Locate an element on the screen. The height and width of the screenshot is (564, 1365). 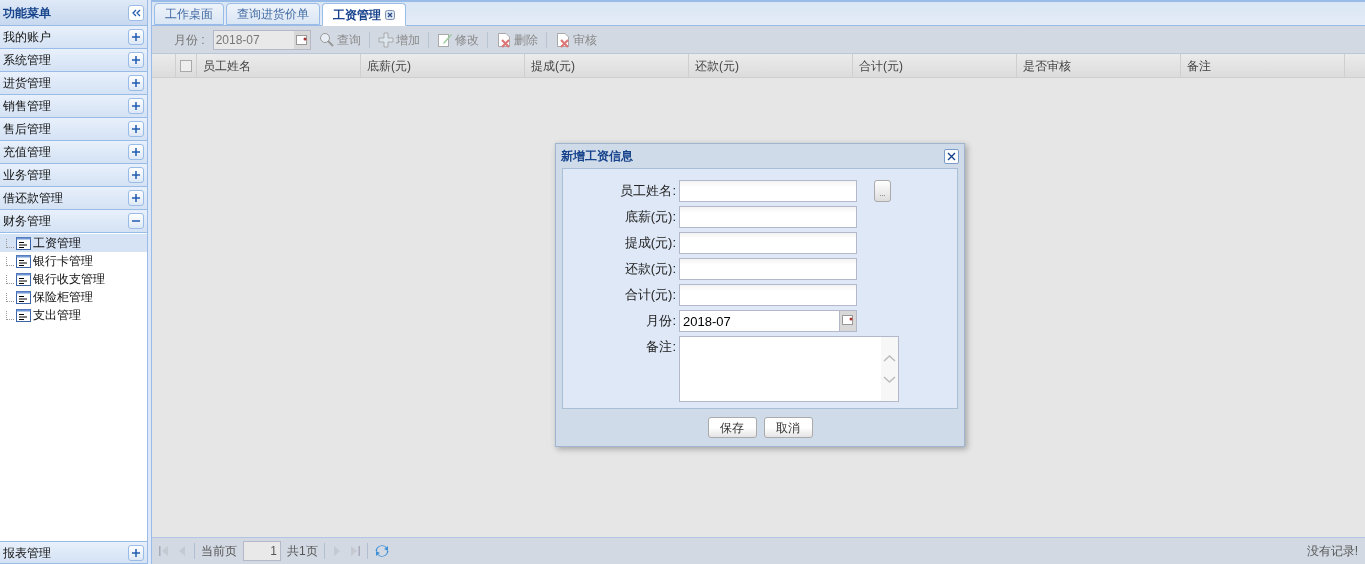
tree-item: 银行收支管理 is located at coordinates (73, 279).